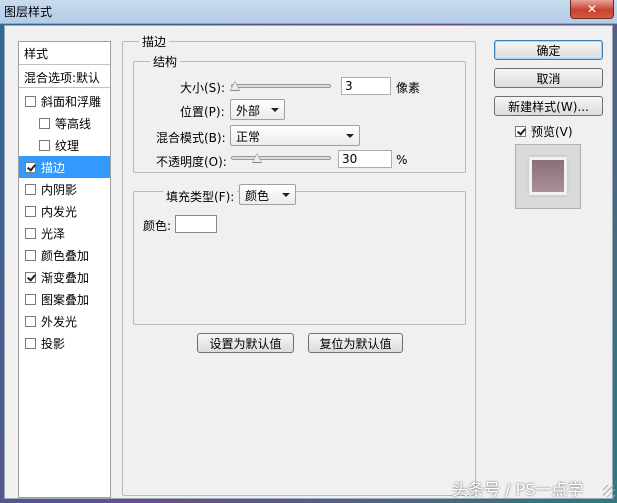 The height and width of the screenshot is (503, 617). I want to click on style-item: 渐变叠加, so click(64, 277).